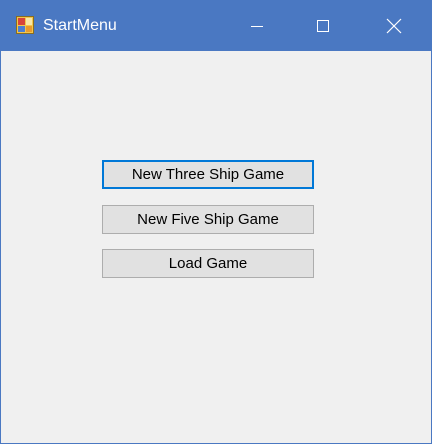  Describe the element at coordinates (208, 219) in the screenshot. I see `new-five-ship-game-button: New Five Ship Game` at that location.